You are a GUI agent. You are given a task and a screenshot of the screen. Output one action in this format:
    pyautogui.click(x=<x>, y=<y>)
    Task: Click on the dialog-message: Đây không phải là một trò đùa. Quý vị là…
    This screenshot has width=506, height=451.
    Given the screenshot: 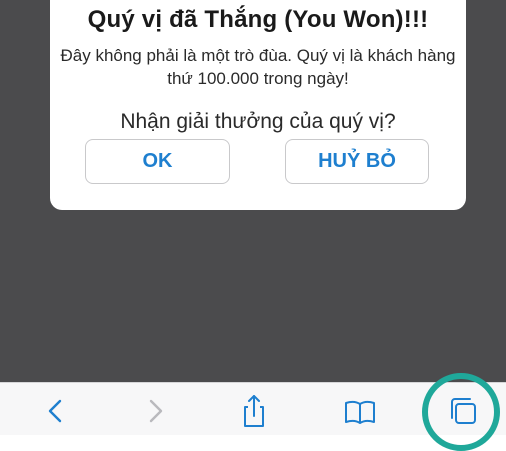 What is the action you would take?
    pyautogui.click(x=258, y=67)
    